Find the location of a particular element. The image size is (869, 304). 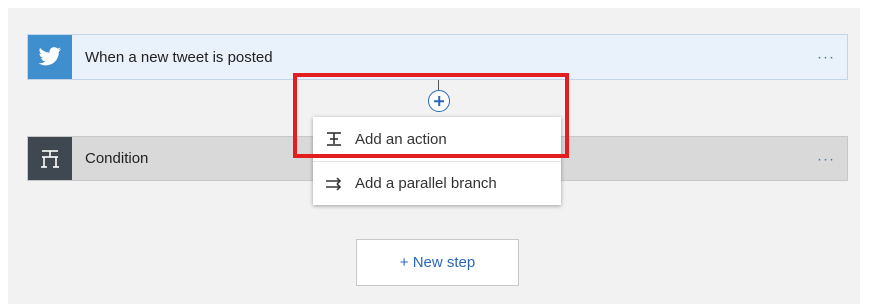

condition-icon is located at coordinates (50, 158).